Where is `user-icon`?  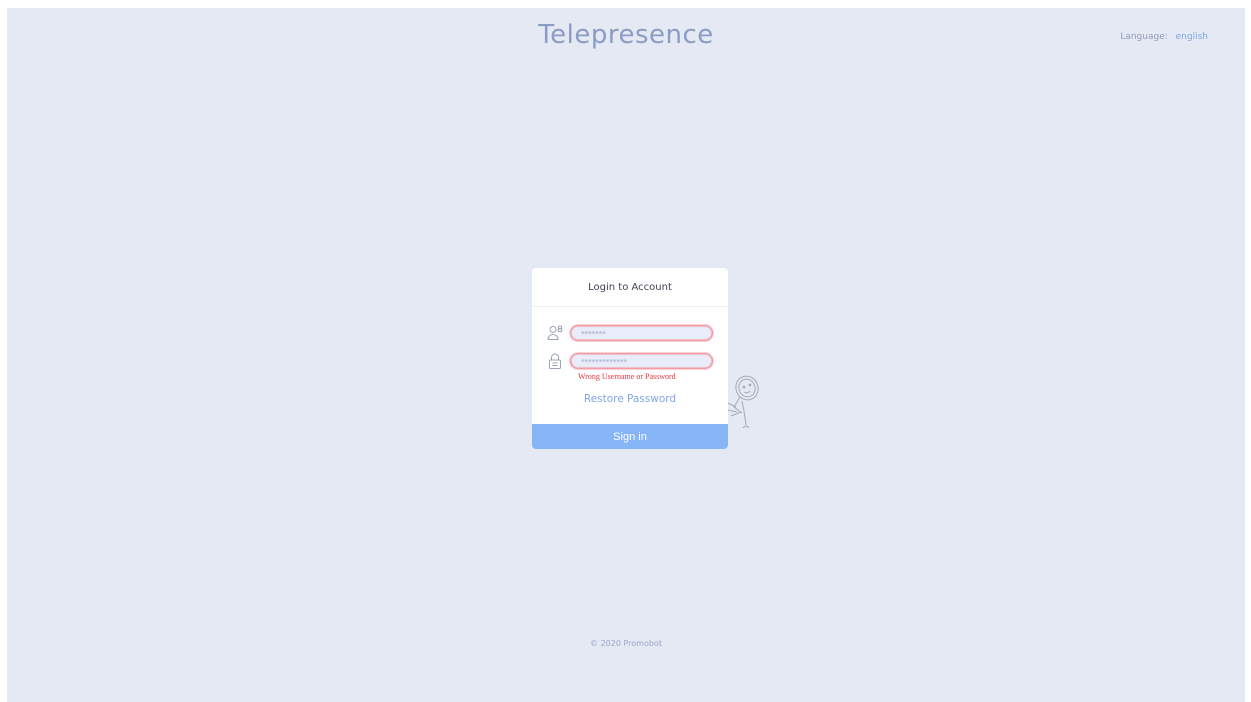 user-icon is located at coordinates (555, 332).